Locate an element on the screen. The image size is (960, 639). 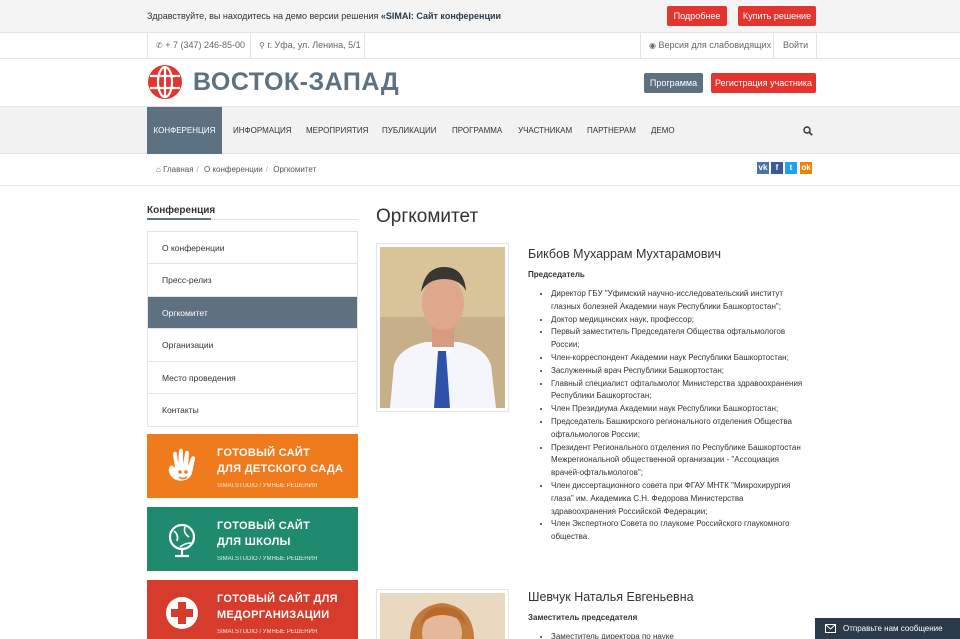
envelope-icon is located at coordinates (830, 628).